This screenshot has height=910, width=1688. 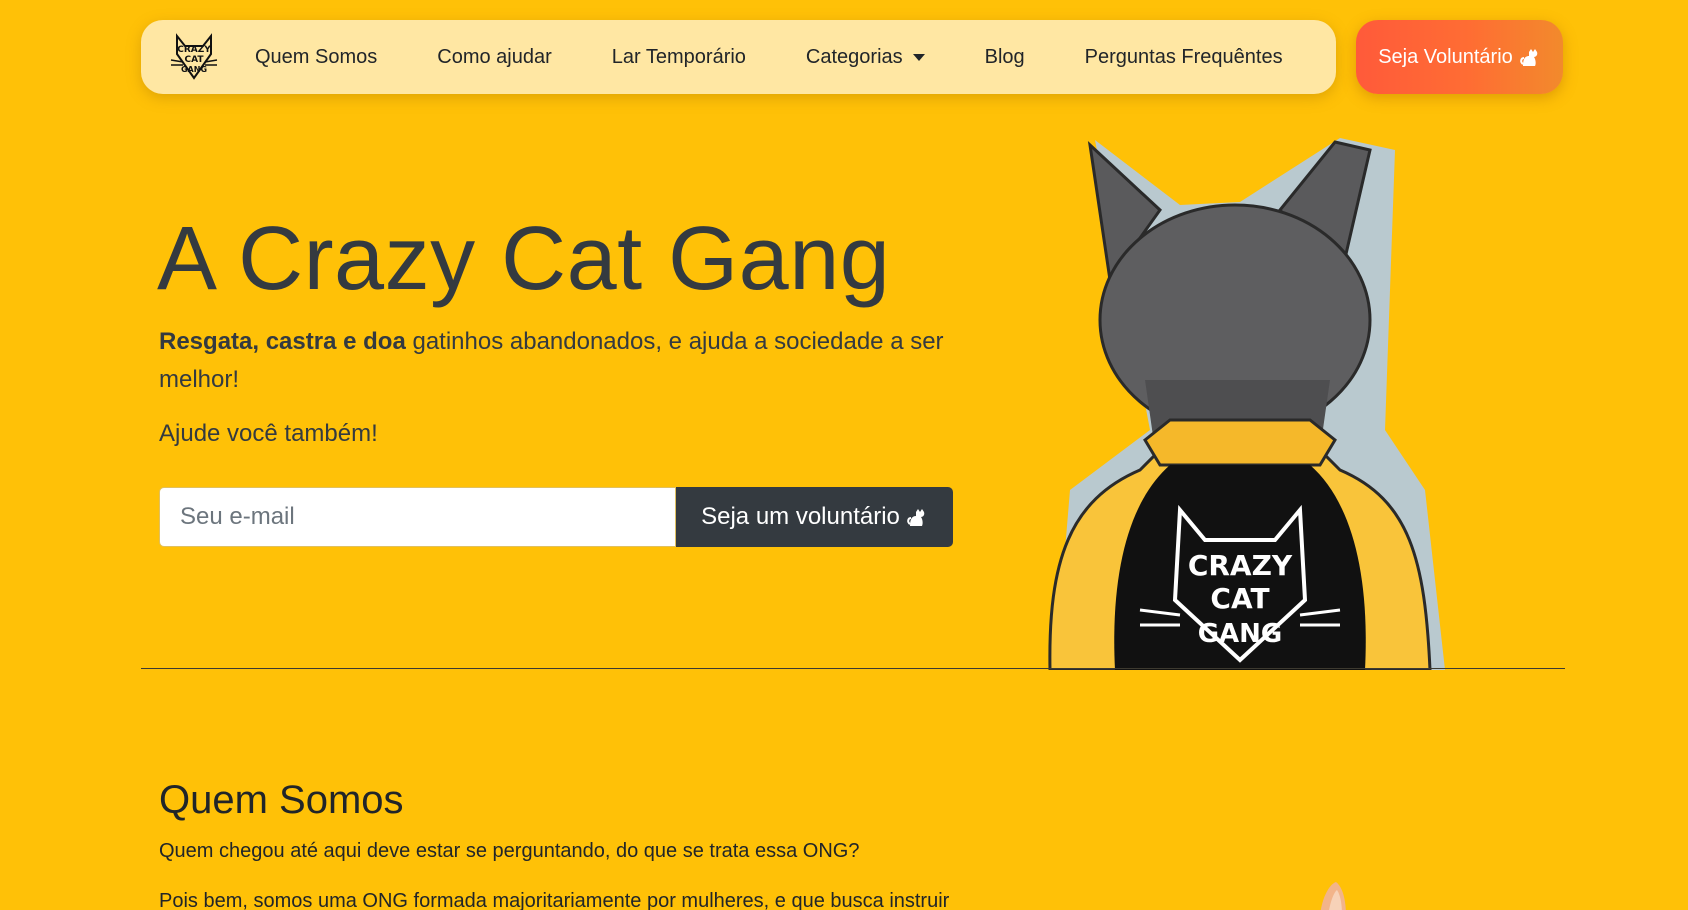 What do you see at coordinates (417, 517) in the screenshot?
I see `email-input` at bounding box center [417, 517].